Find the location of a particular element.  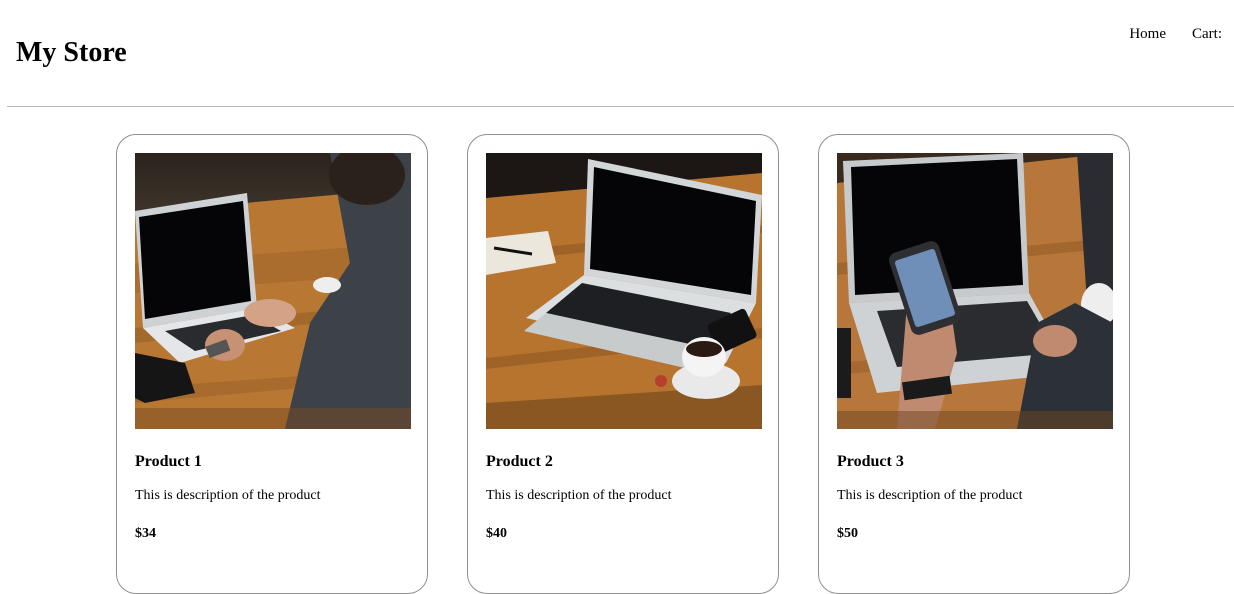

product-price: $50 is located at coordinates (847, 533).